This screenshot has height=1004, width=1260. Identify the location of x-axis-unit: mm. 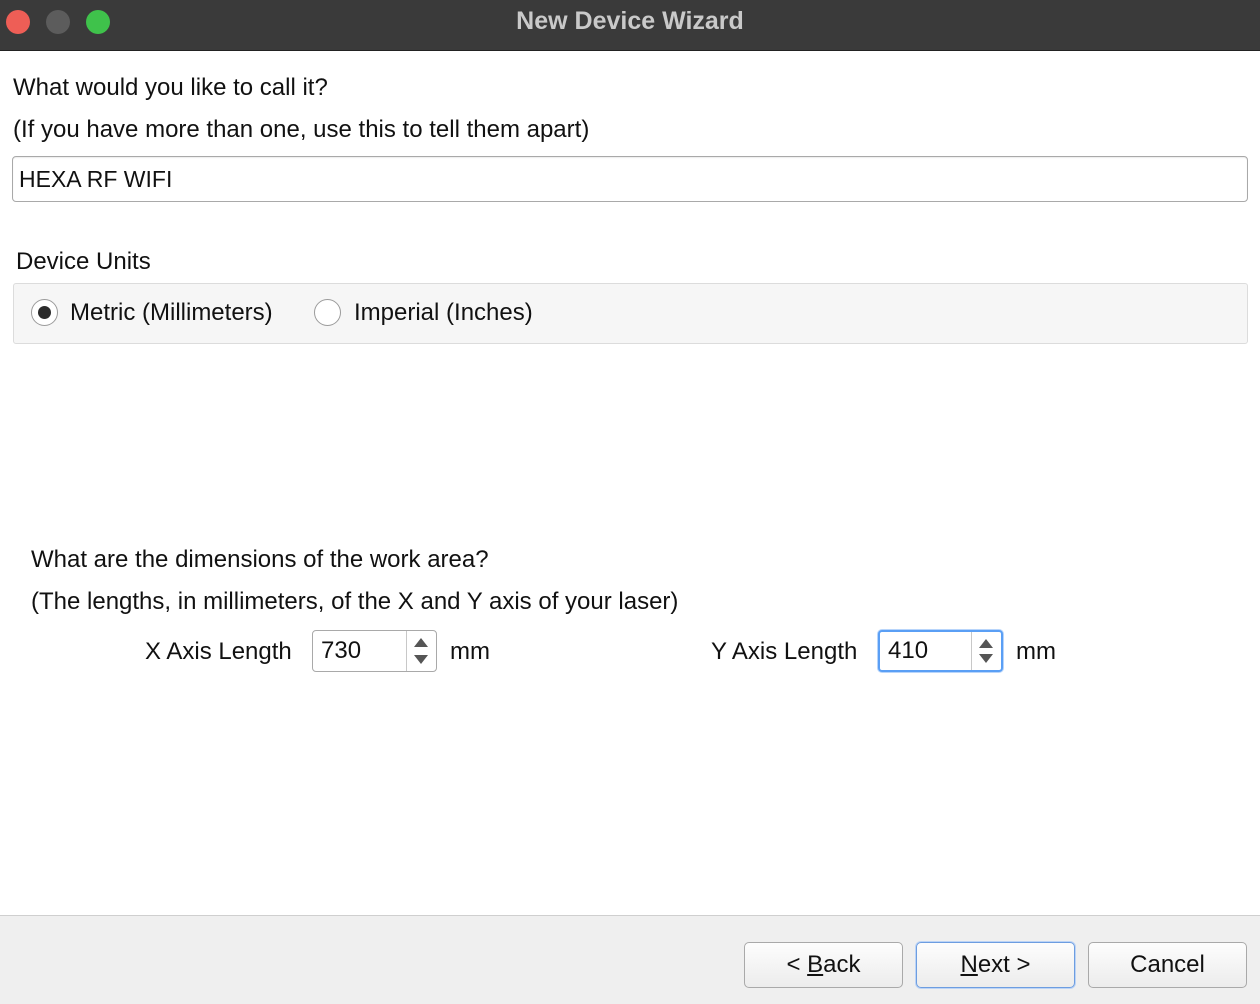
(470, 651).